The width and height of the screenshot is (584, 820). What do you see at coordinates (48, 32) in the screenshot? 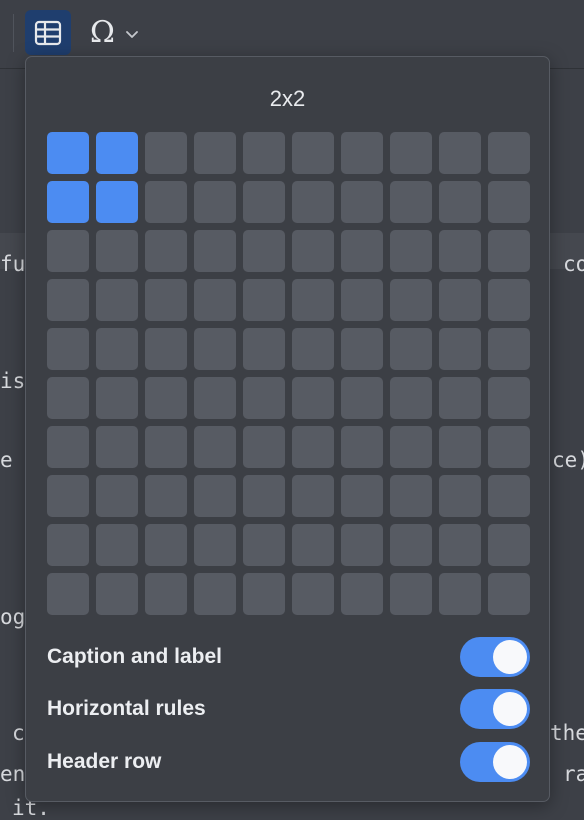
I see `insert-table-button` at bounding box center [48, 32].